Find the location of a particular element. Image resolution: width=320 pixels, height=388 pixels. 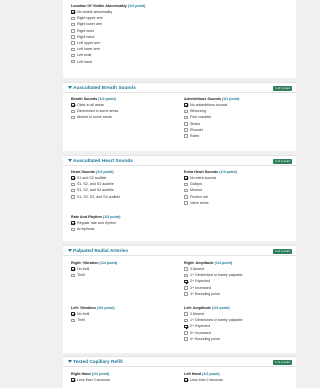

checkbox-label: Absent in some areas is located at coordinates (94, 117).